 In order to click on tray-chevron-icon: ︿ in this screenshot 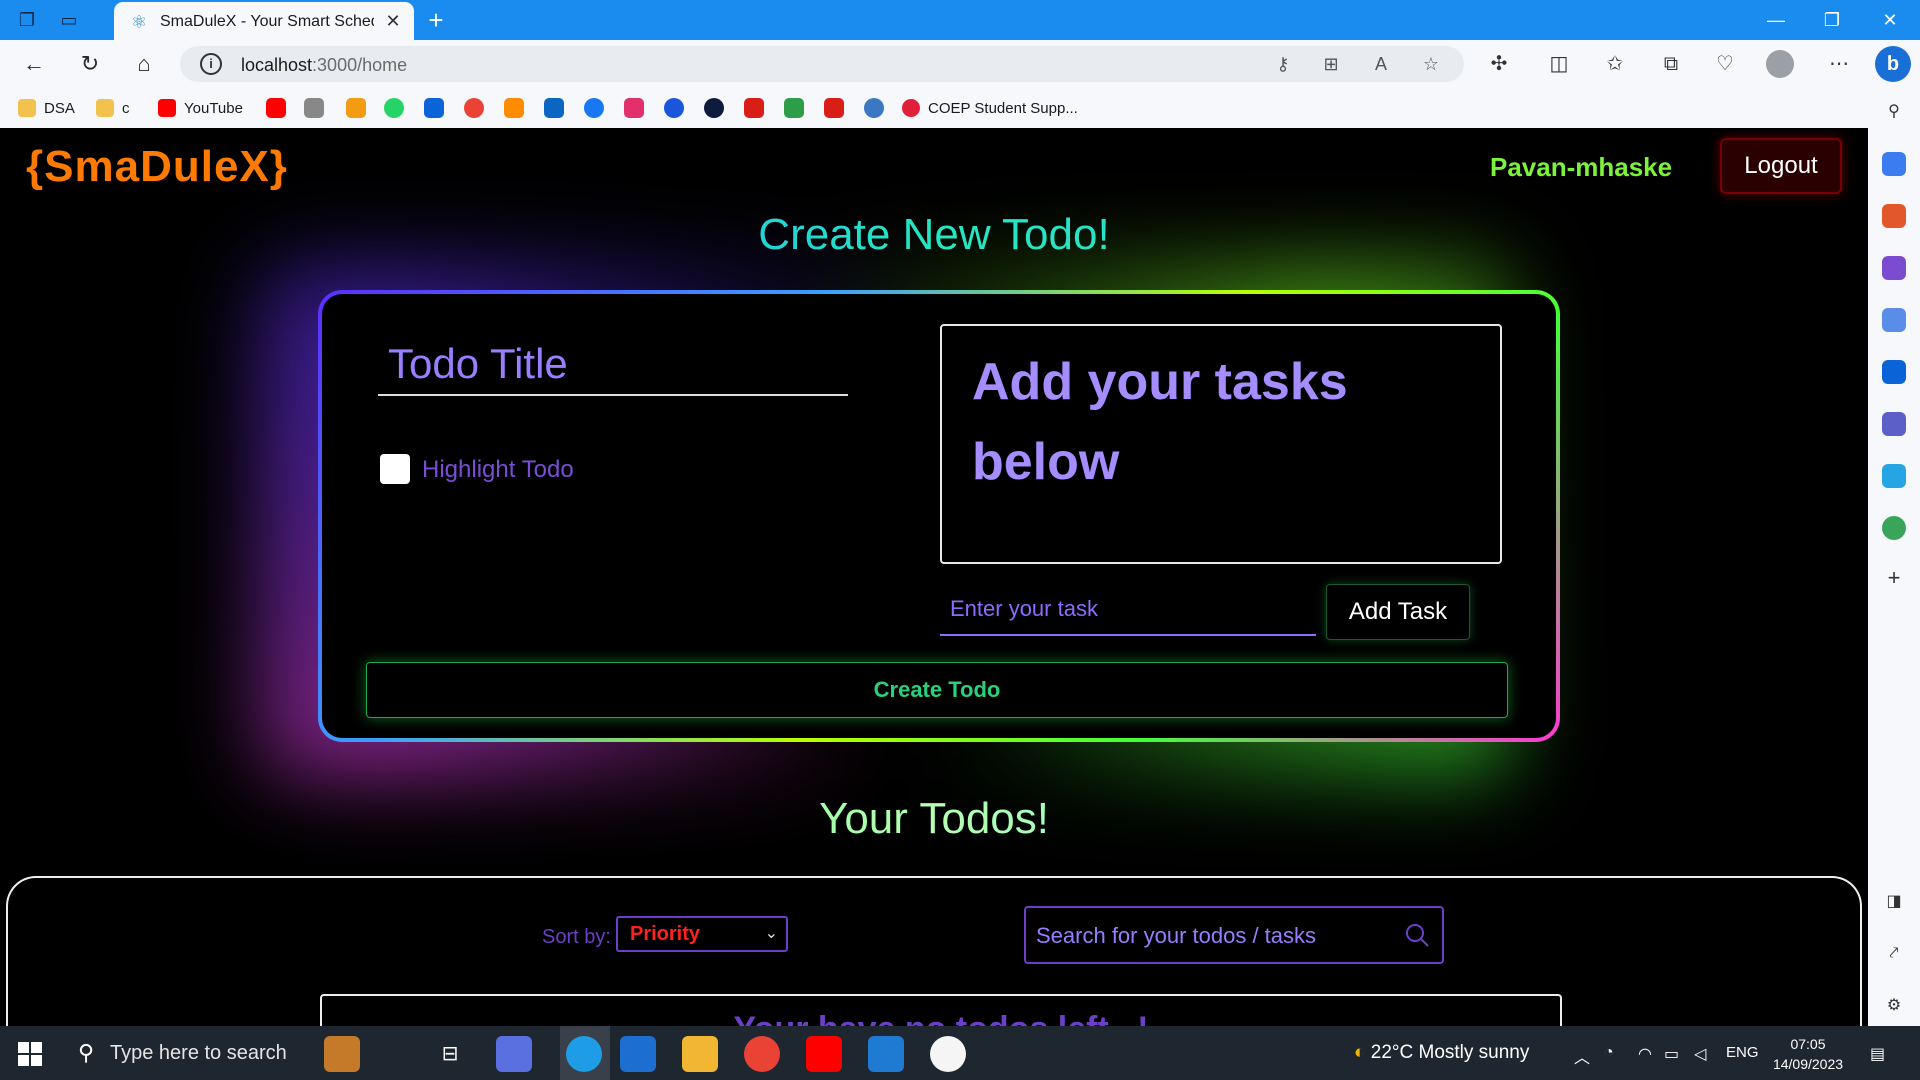, I will do `click(1582, 1056)`.